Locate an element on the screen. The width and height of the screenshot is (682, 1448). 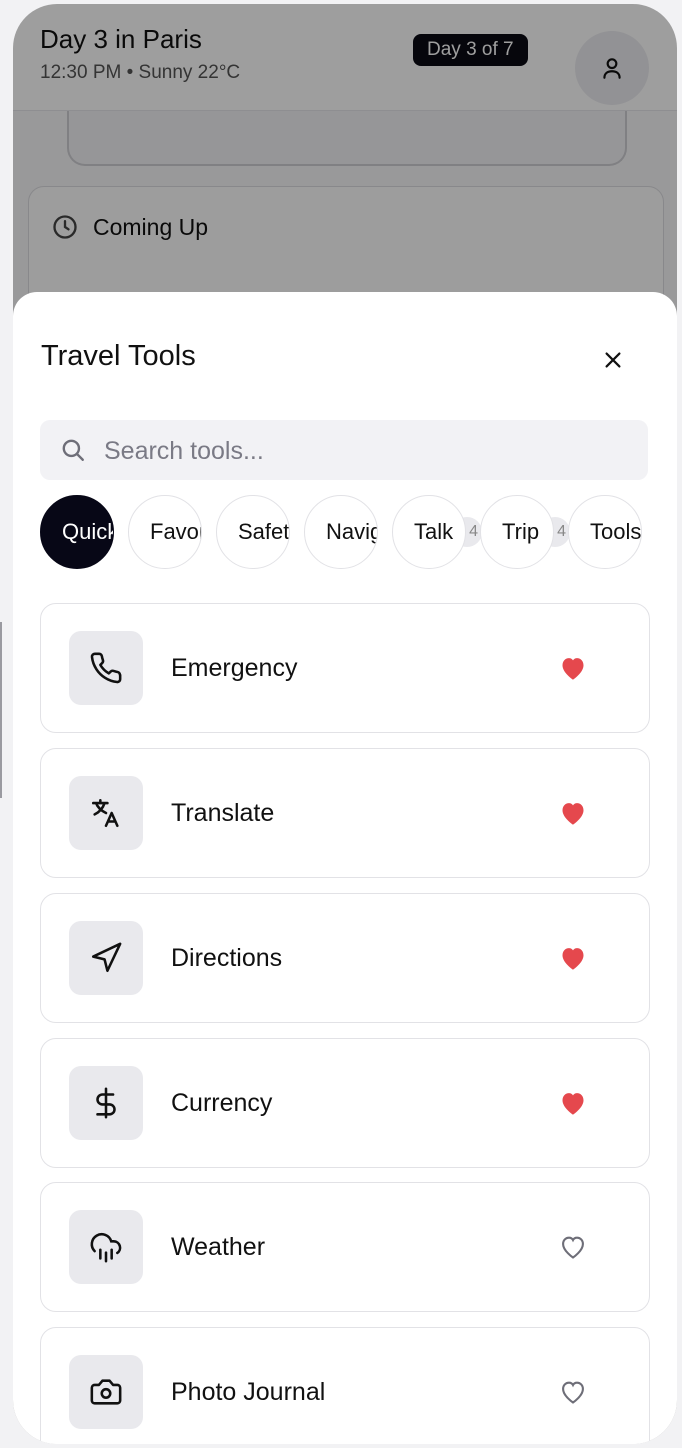
chip-label: Navigation is located at coordinates (352, 531).